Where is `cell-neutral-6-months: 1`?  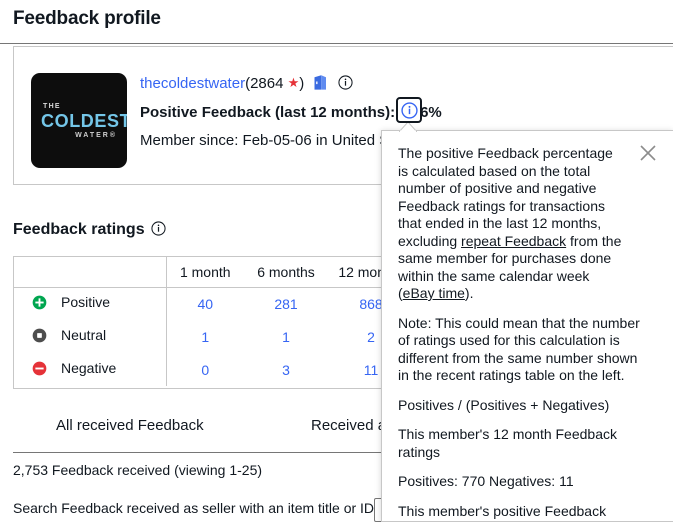 cell-neutral-6-months: 1 is located at coordinates (286, 336).